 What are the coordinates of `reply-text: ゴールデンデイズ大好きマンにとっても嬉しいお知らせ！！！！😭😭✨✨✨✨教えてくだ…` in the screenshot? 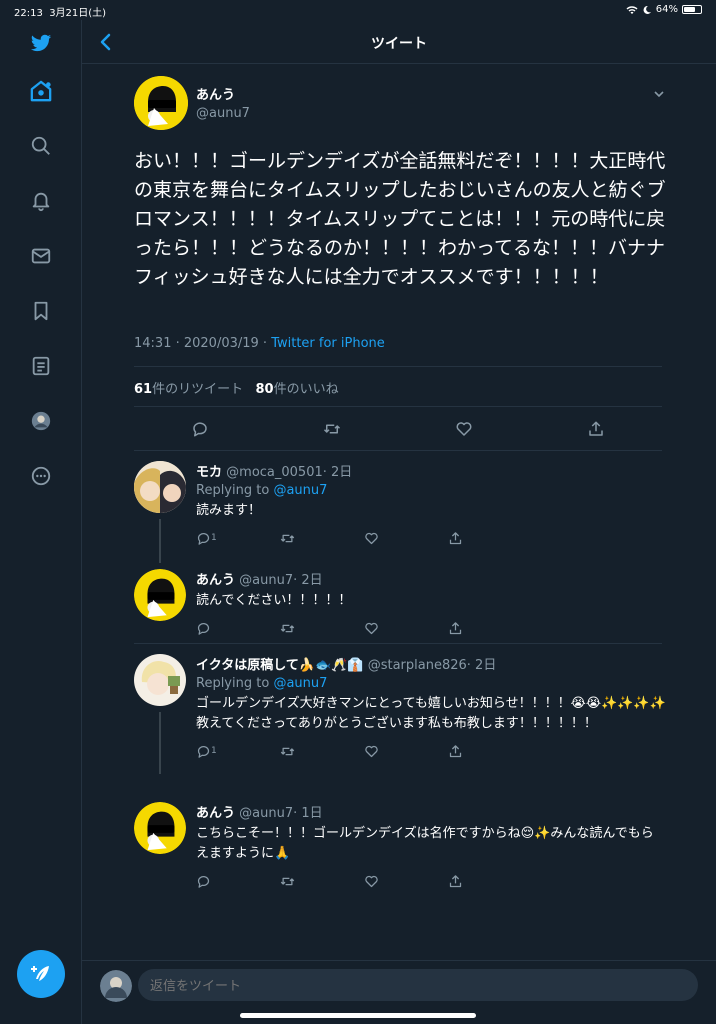 It's located at (431, 713).